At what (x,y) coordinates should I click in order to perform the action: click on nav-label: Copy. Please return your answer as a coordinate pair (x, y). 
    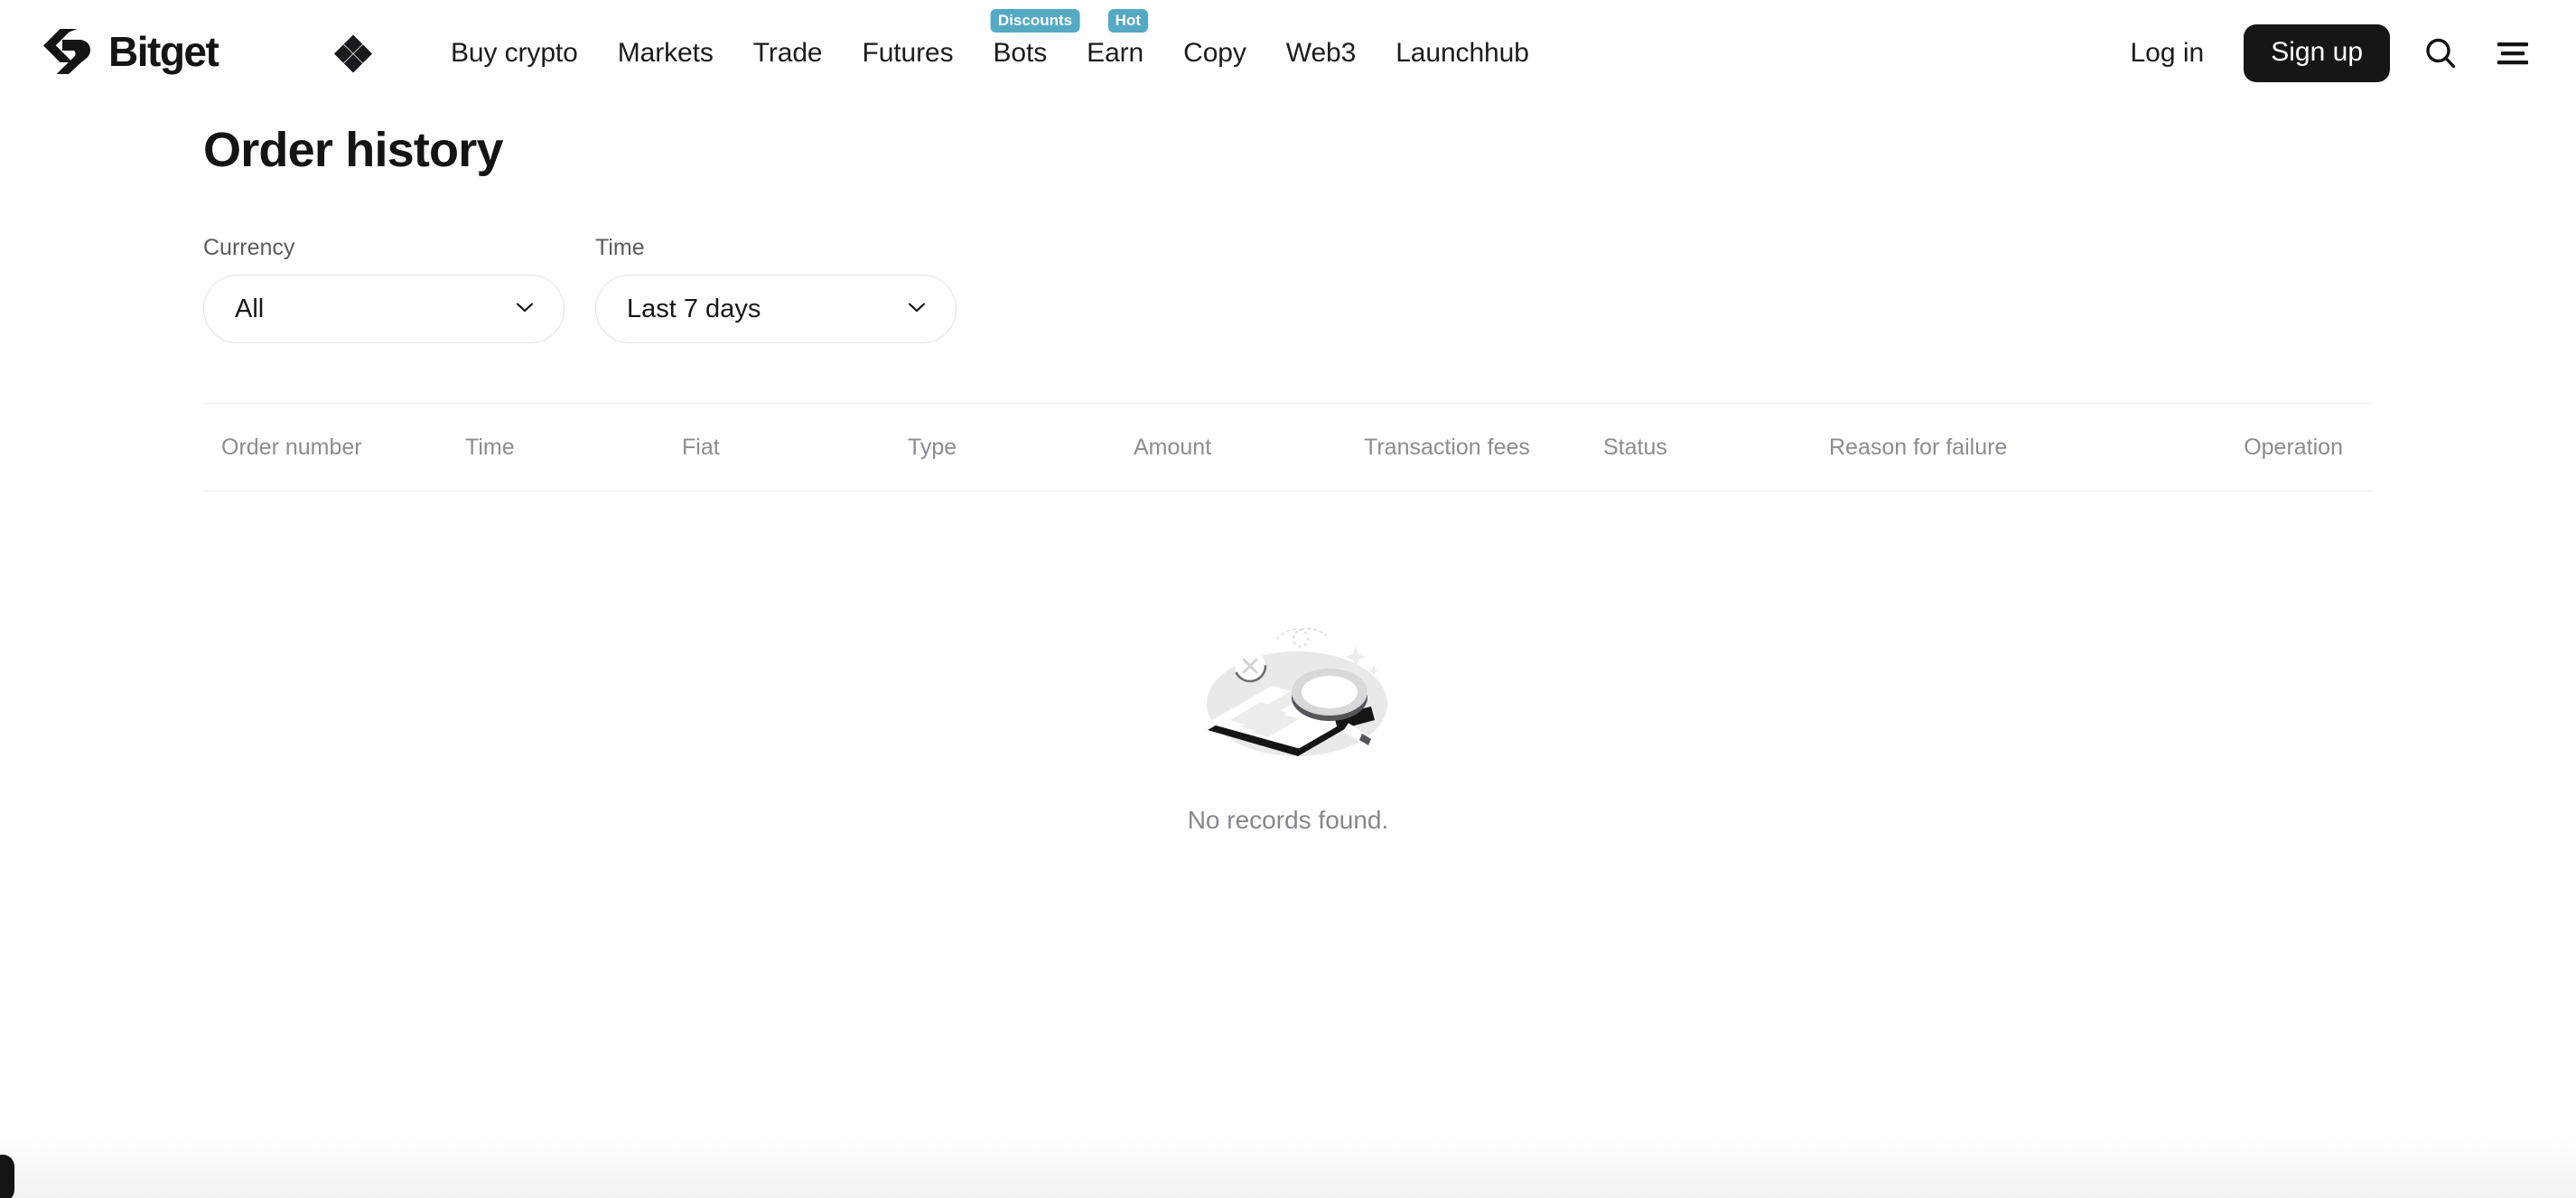
    Looking at the image, I should click on (1214, 53).